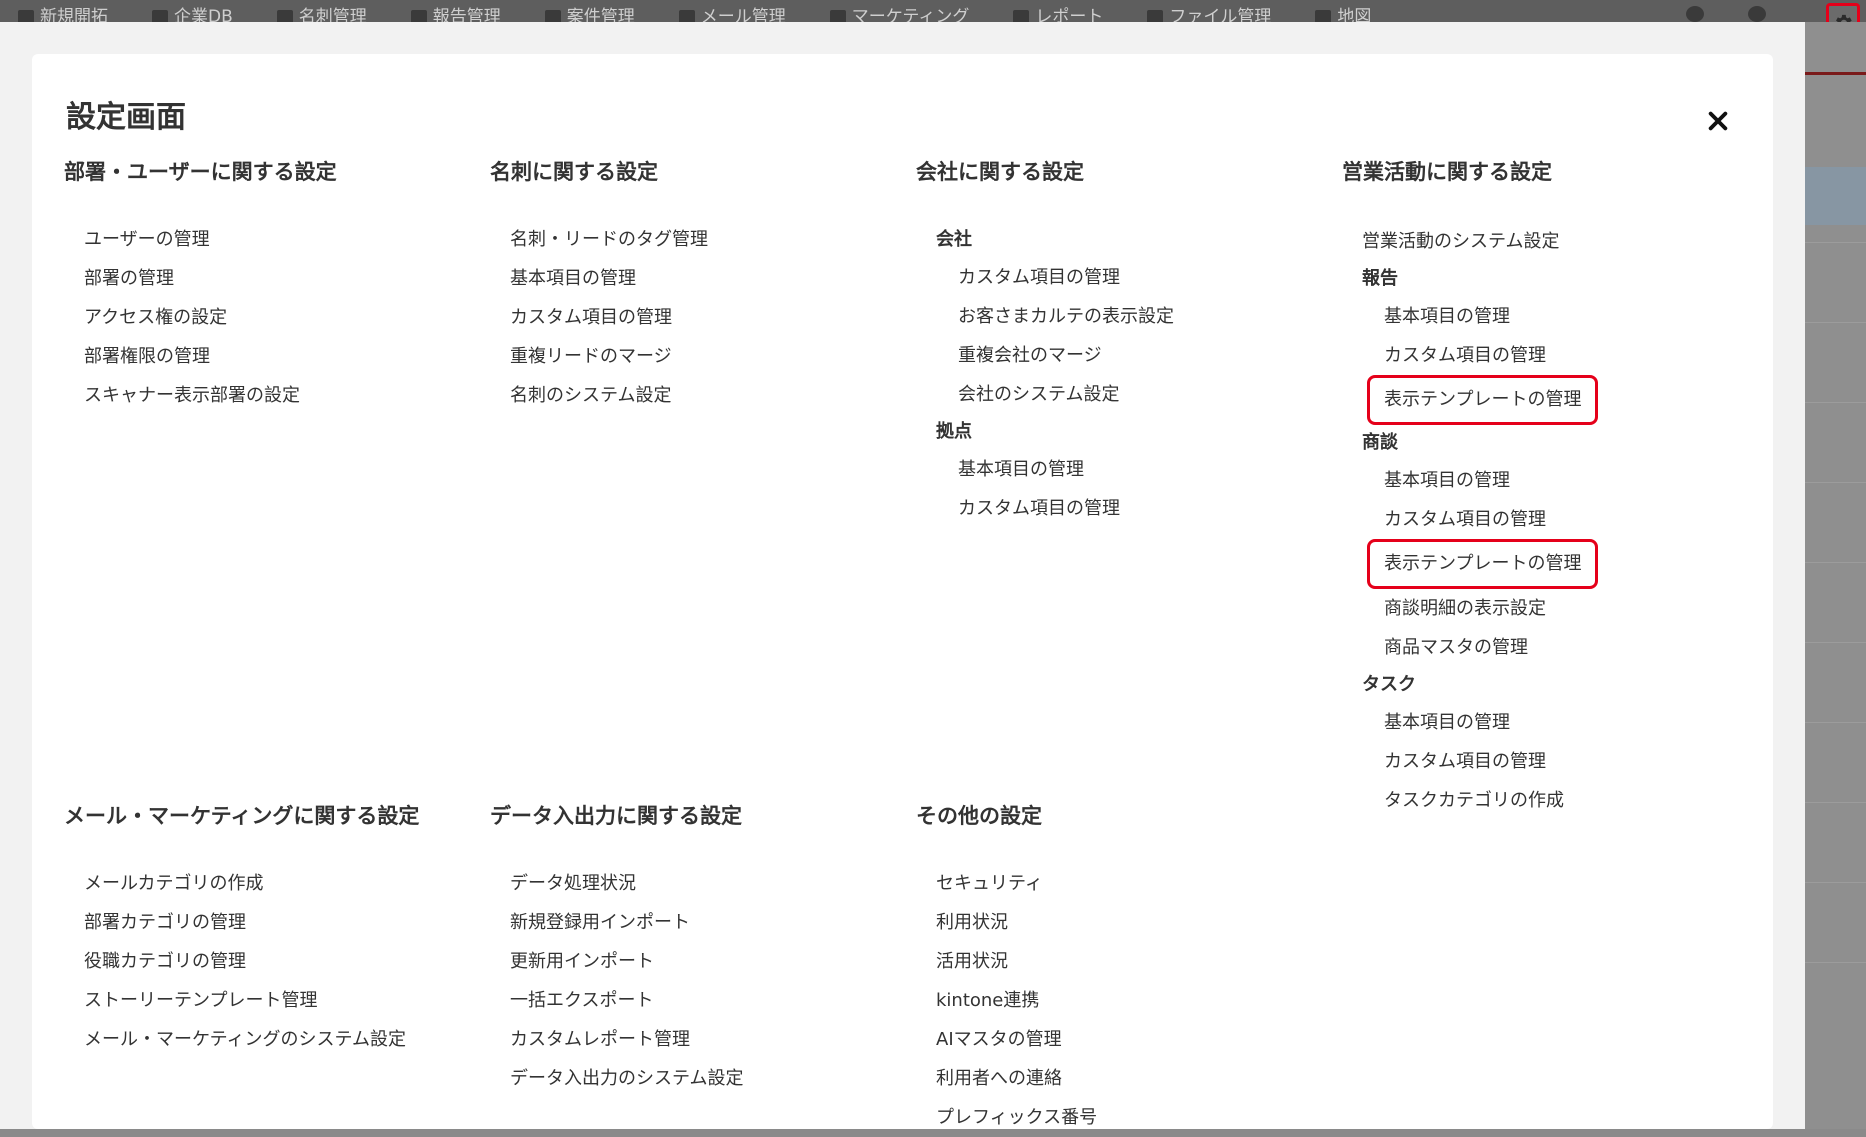 Image resolution: width=1866 pixels, height=1137 pixels. Describe the element at coordinates (1006, 883) in the screenshot. I see `link-security: セキュリティ` at that location.